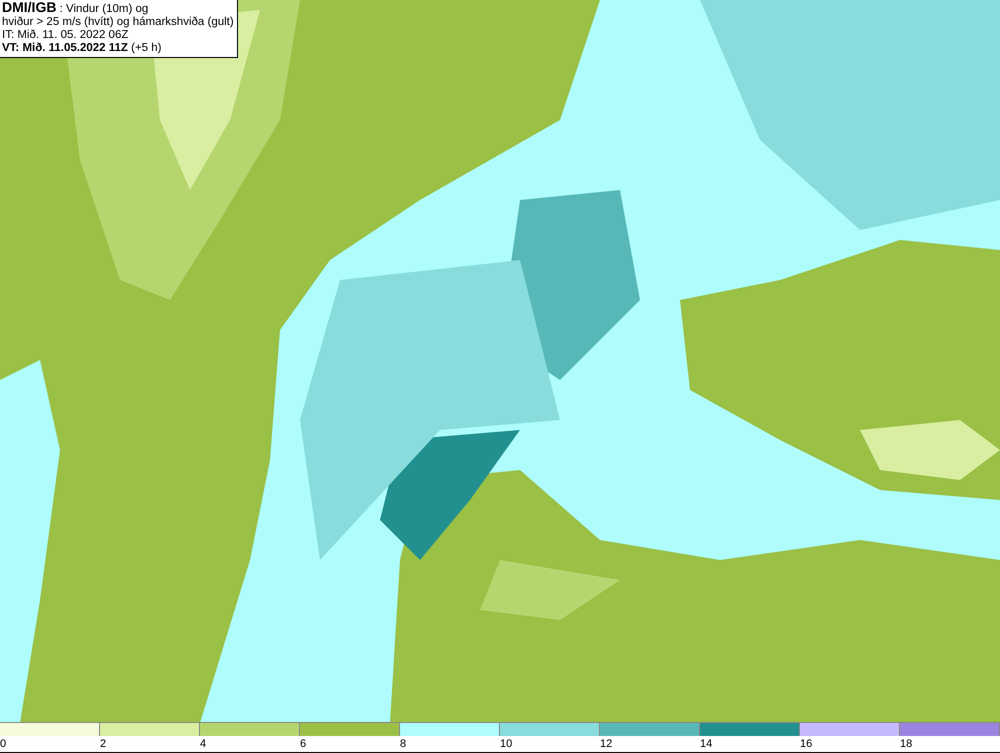 This screenshot has width=1000, height=753. What do you see at coordinates (506, 744) in the screenshot?
I see `legend-tick-label: 10` at bounding box center [506, 744].